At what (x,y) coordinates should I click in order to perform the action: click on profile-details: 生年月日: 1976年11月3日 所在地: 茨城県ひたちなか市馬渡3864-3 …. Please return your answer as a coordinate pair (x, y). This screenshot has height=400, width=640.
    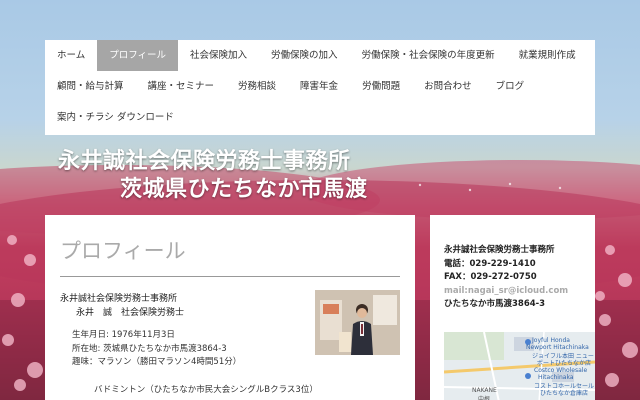
    Looking at the image, I should click on (195, 363).